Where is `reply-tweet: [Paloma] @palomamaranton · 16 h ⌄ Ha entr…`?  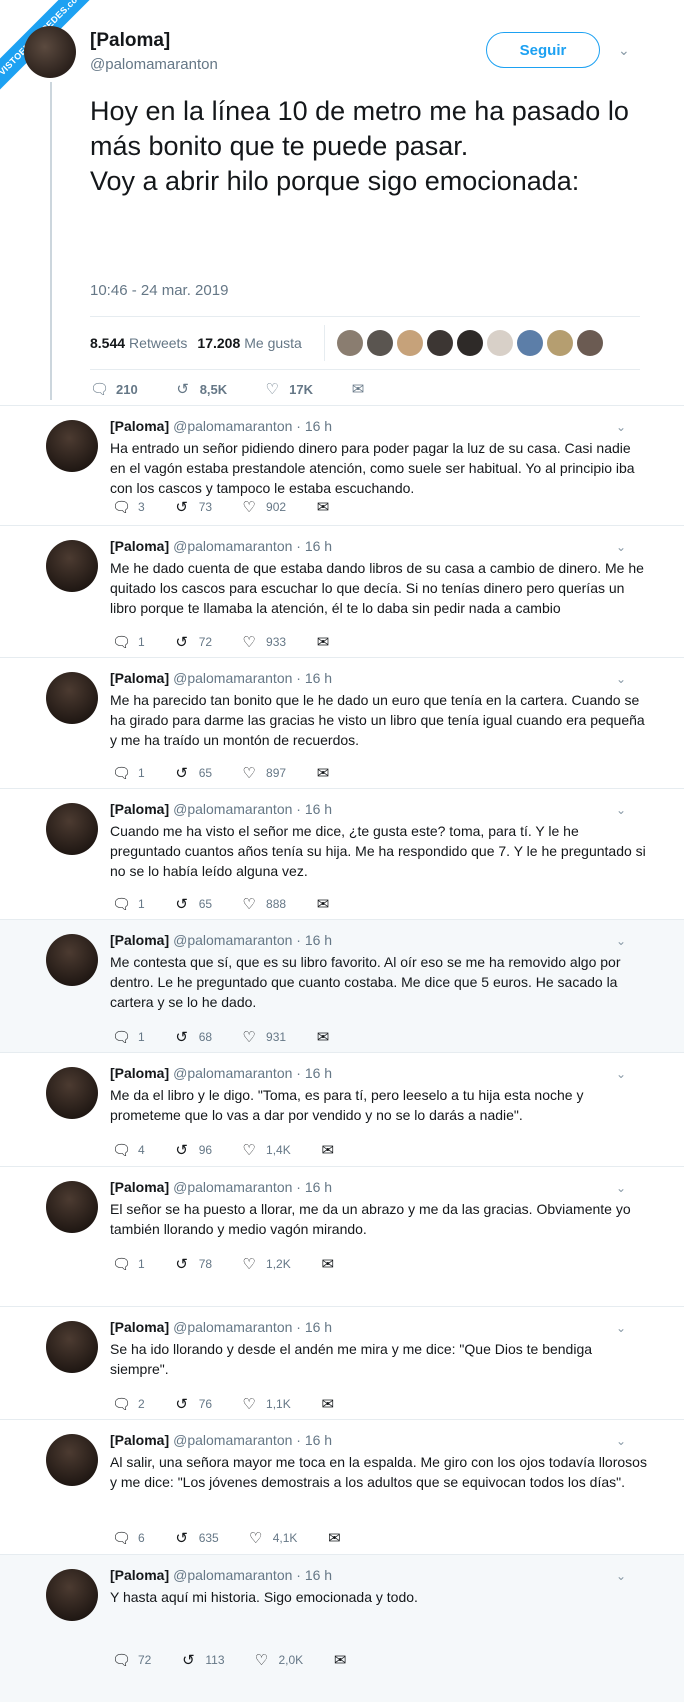
reply-tweet: [Paloma] @palomamaranton · 16 h ⌄ Ha entr… is located at coordinates (342, 465).